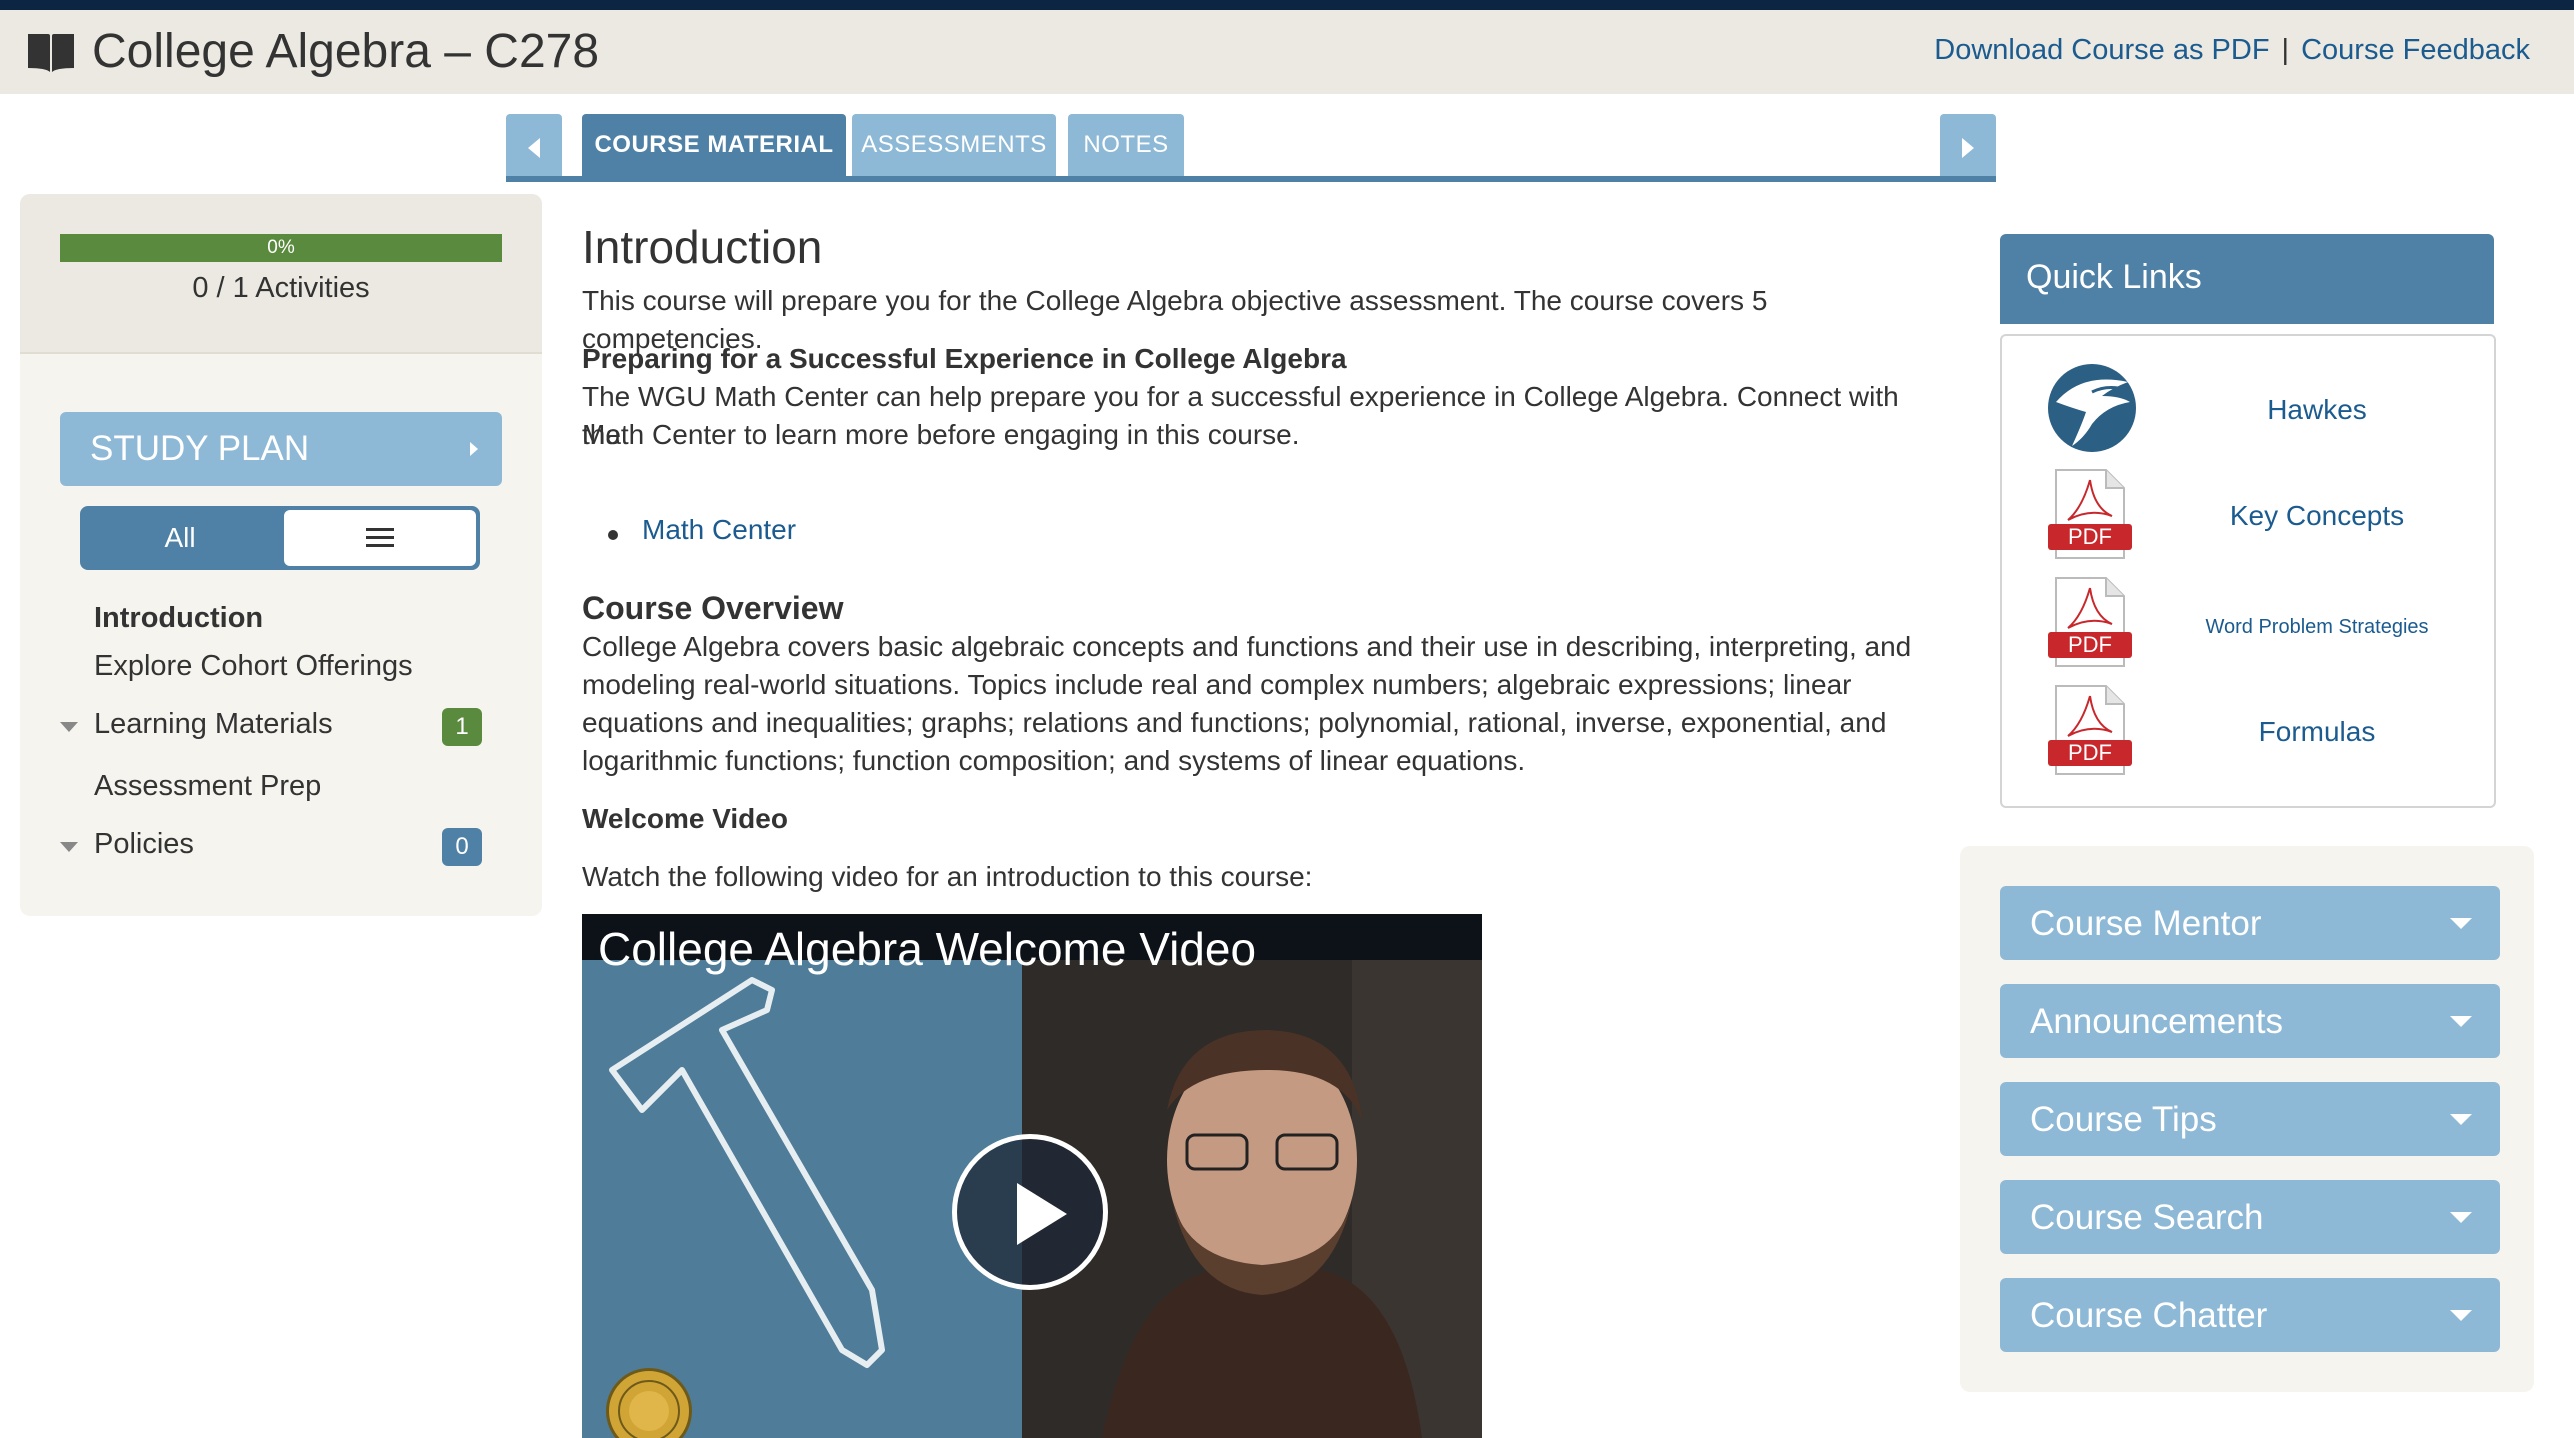  Describe the element at coordinates (213, 724) in the screenshot. I see `sidebar-item-learning-materials: Learning Materials` at that location.